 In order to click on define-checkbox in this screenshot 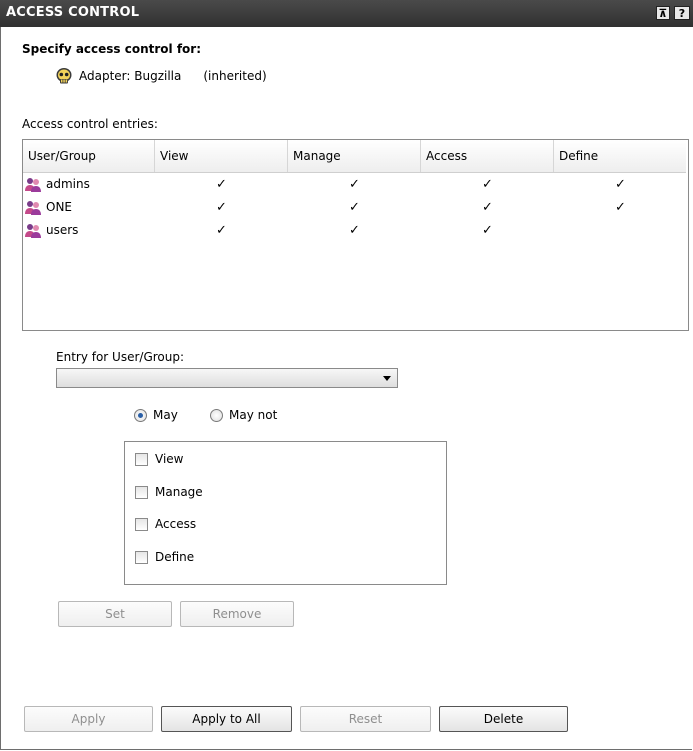, I will do `click(141, 557)`.